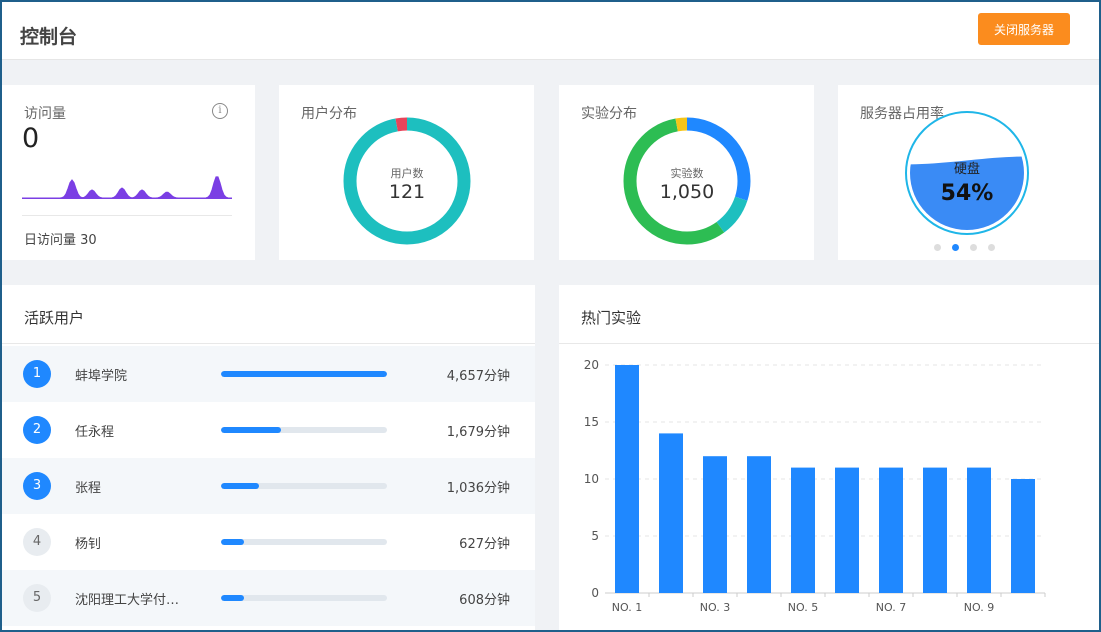 The height and width of the screenshot is (632, 1101). I want to click on usage-time: 1,679分钟, so click(478, 432).